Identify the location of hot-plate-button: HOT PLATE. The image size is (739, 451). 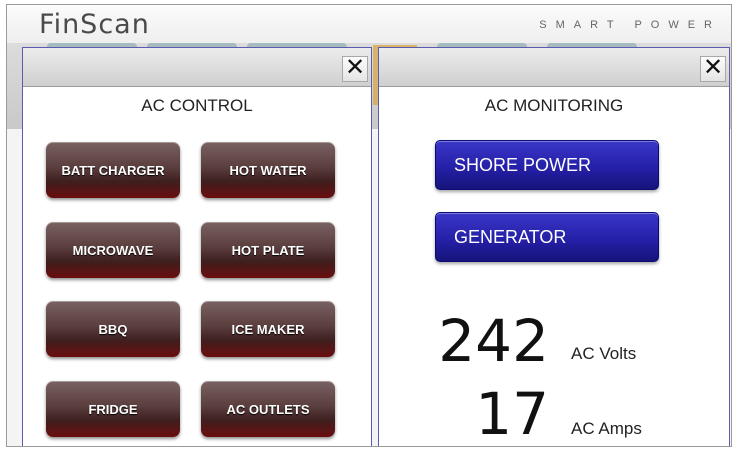
(268, 250).